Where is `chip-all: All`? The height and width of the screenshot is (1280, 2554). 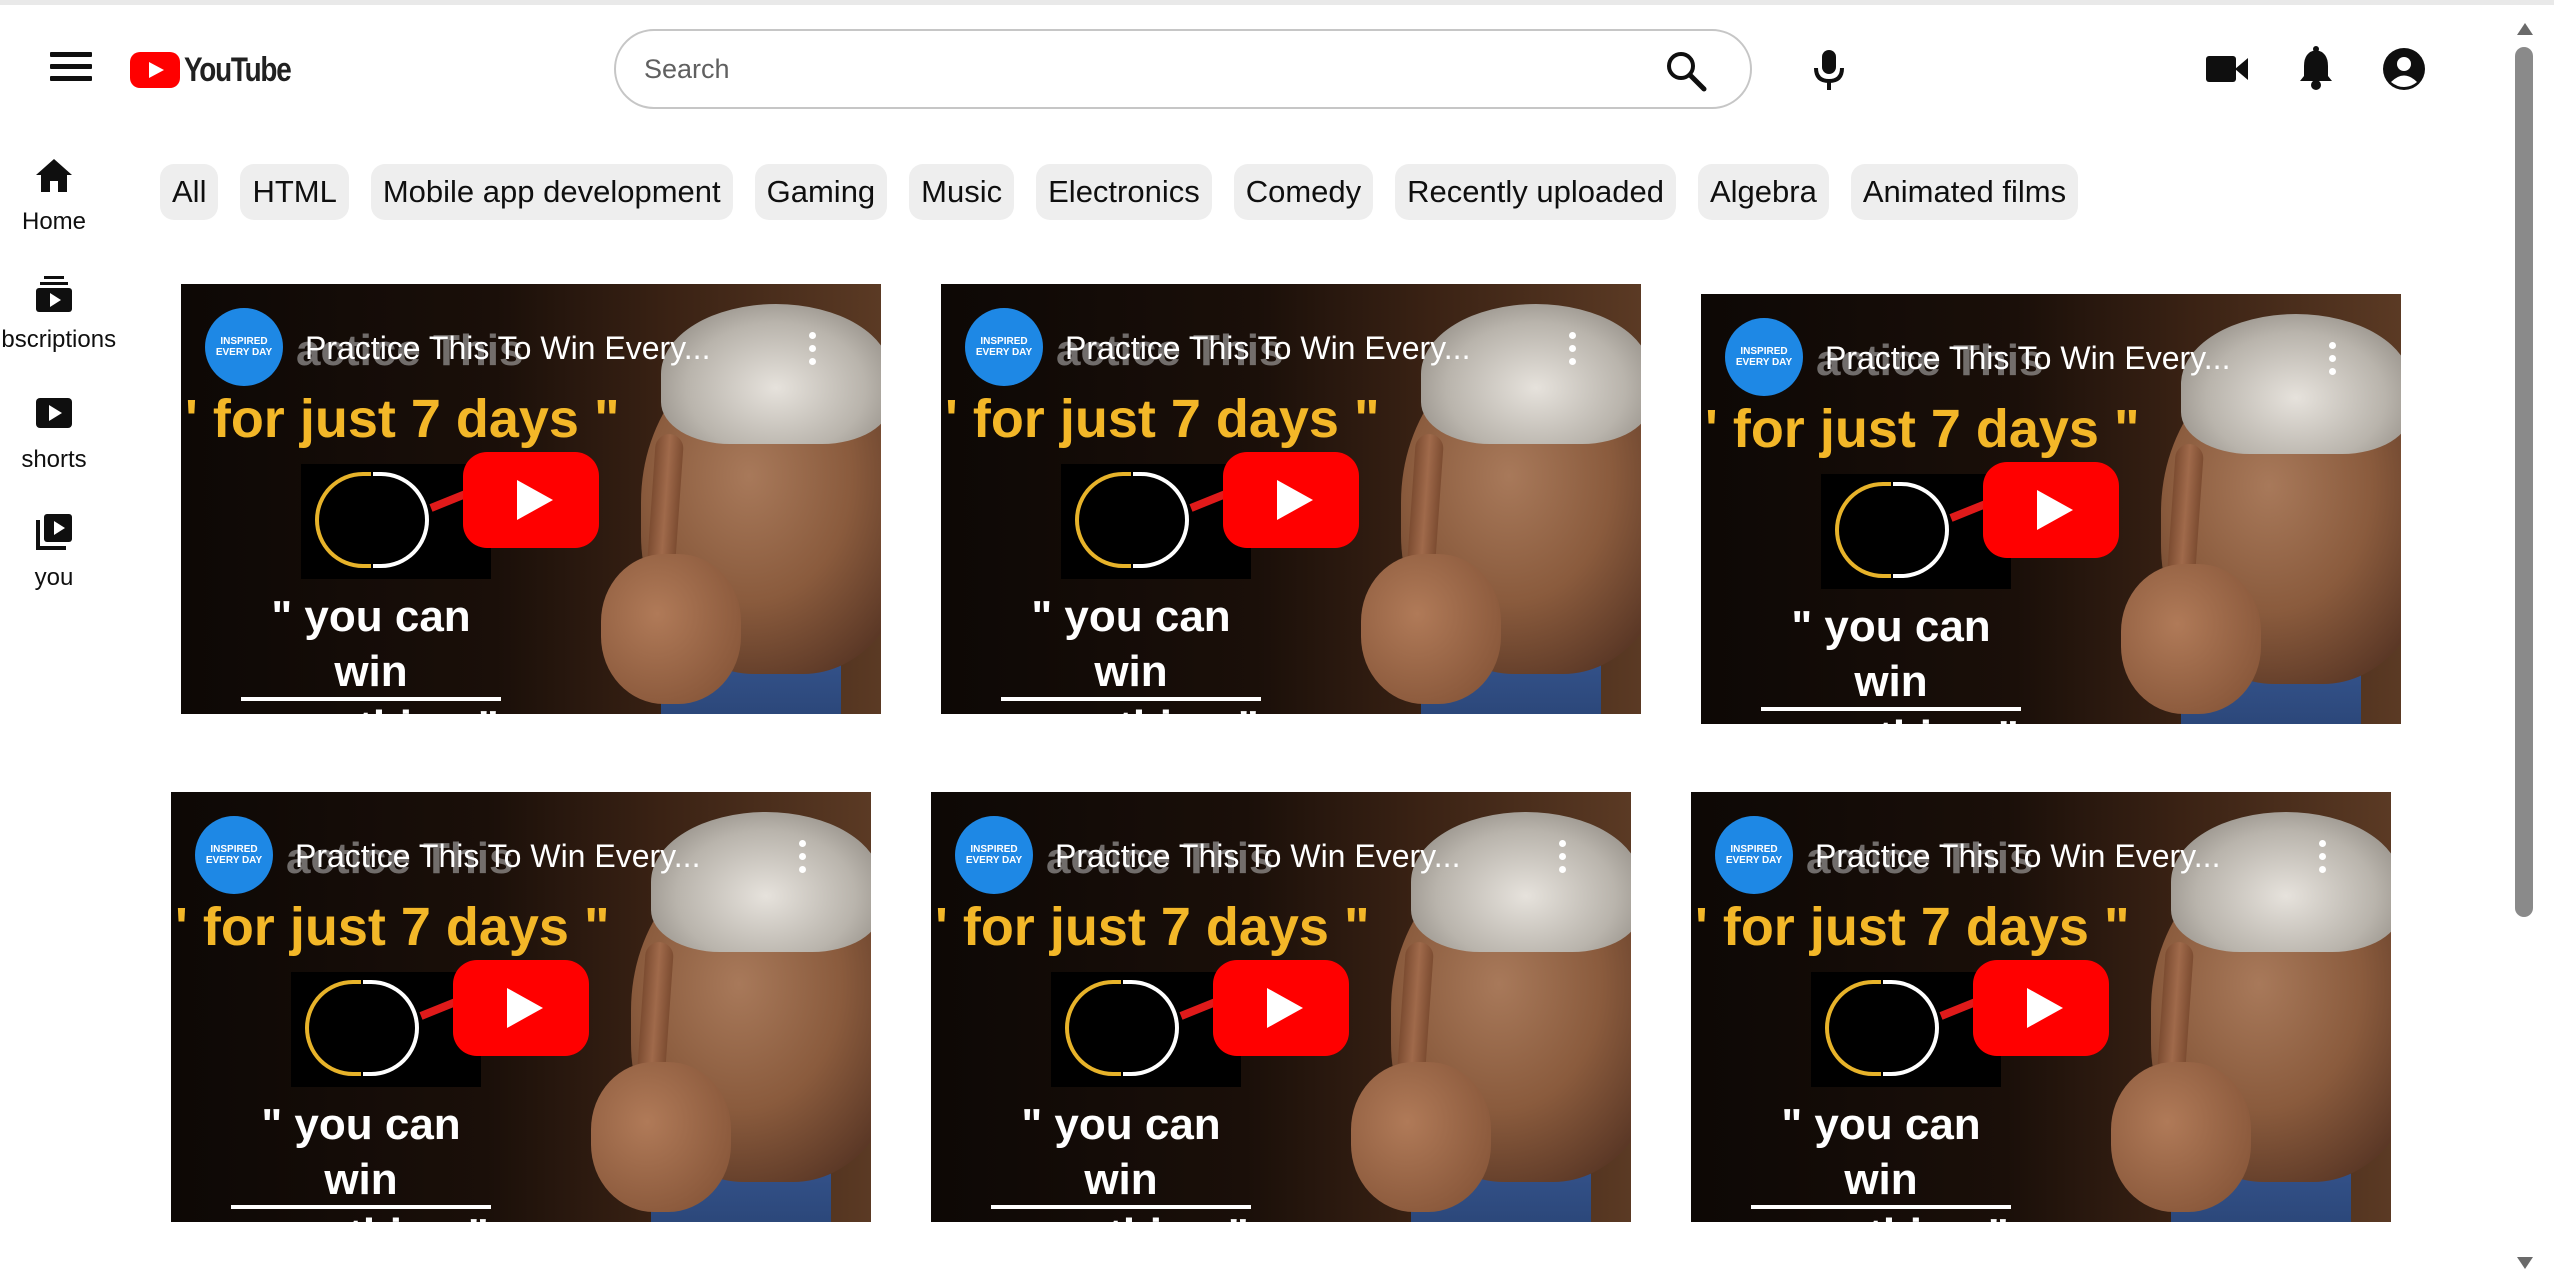
chip-all: All is located at coordinates (189, 192).